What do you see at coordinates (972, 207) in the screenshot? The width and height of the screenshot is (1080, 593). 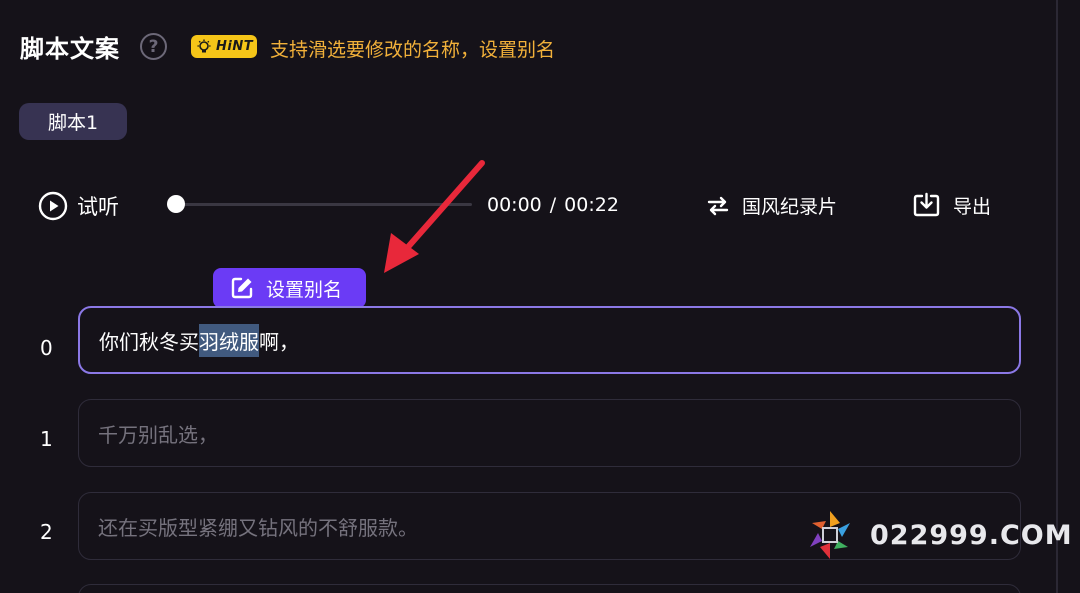 I see `export-label: 导出` at bounding box center [972, 207].